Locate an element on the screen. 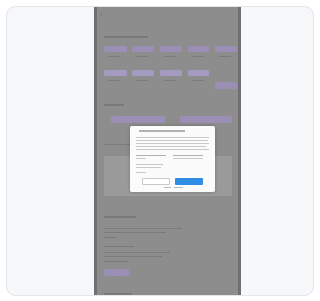 This screenshot has width=320, height=301. dialog-title-text is located at coordinates (162, 131).